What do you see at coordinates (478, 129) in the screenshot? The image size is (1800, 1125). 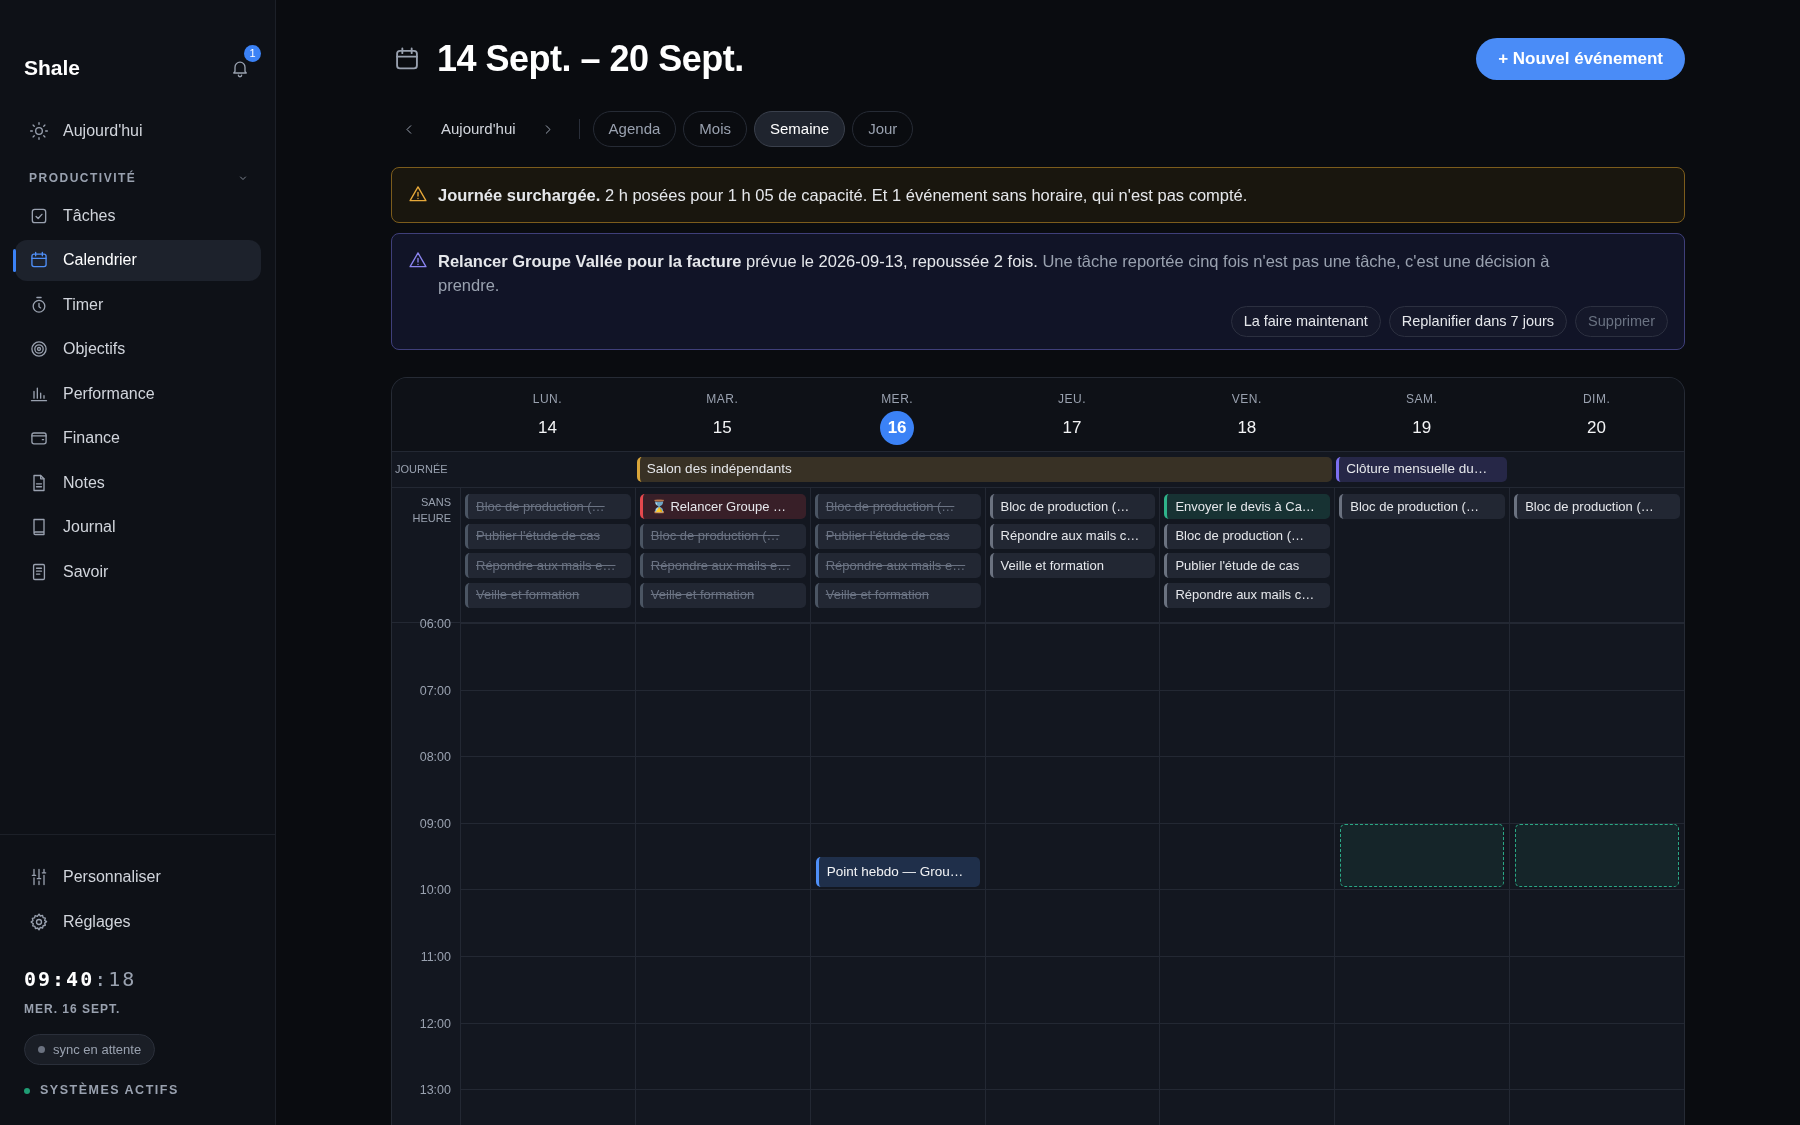 I see `today-button: Aujourd'hui` at bounding box center [478, 129].